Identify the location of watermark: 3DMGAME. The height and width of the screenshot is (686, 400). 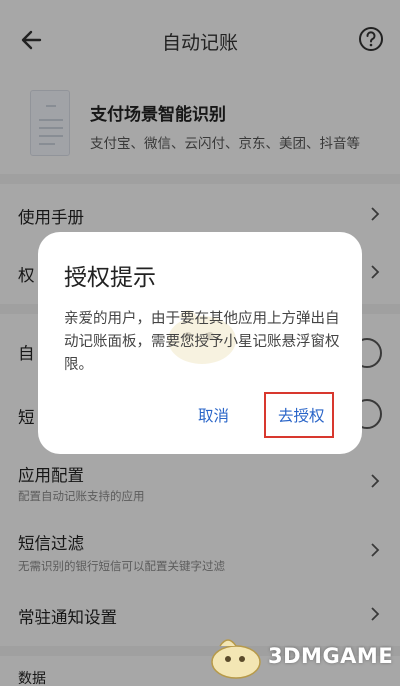
(301, 657).